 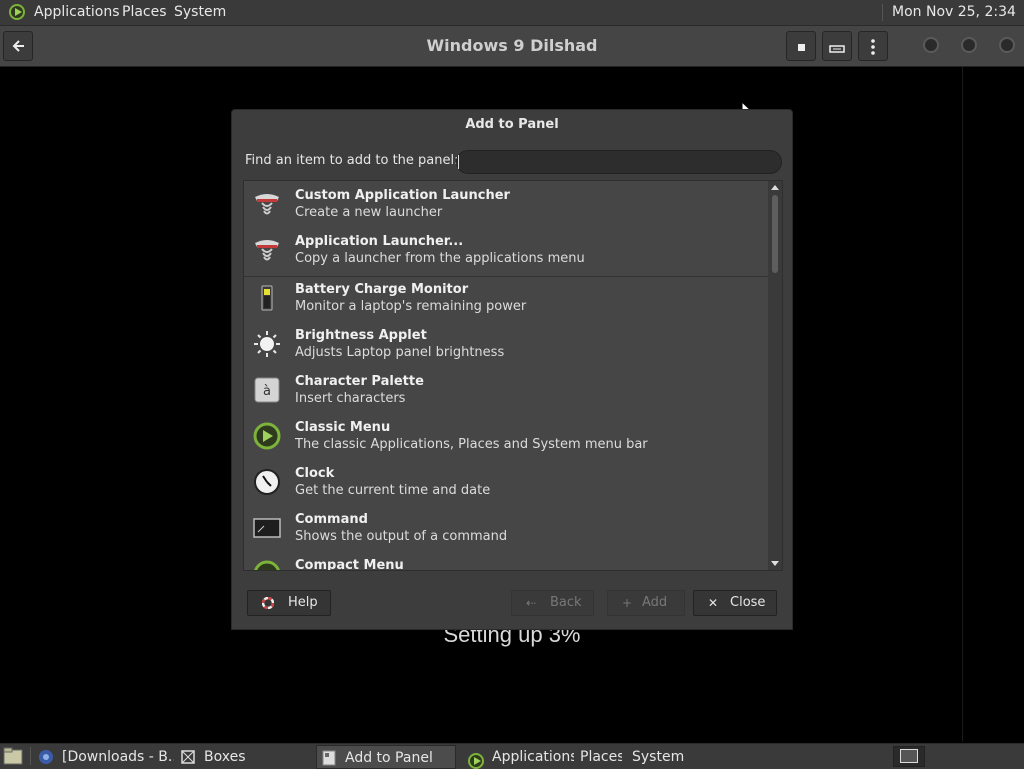 I want to click on item-title: Command, so click(x=331, y=519).